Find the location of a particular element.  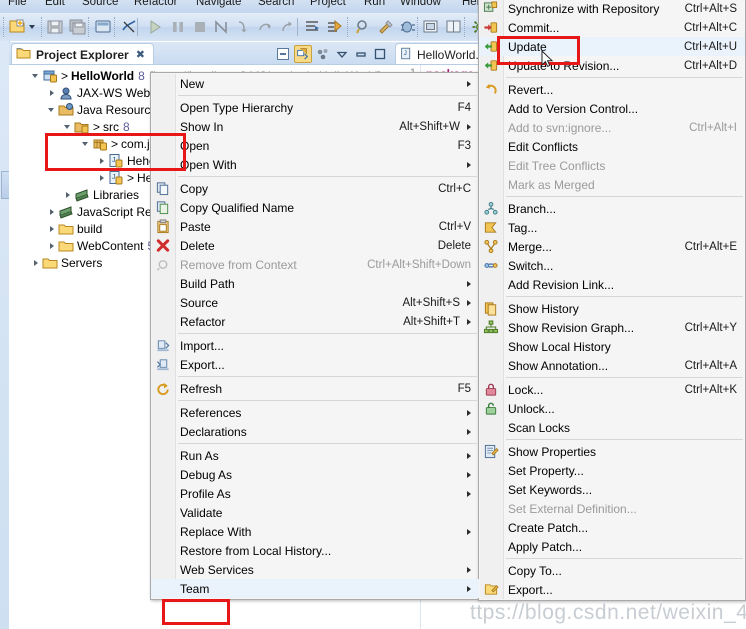

suspend-icon is located at coordinates (178, 27).